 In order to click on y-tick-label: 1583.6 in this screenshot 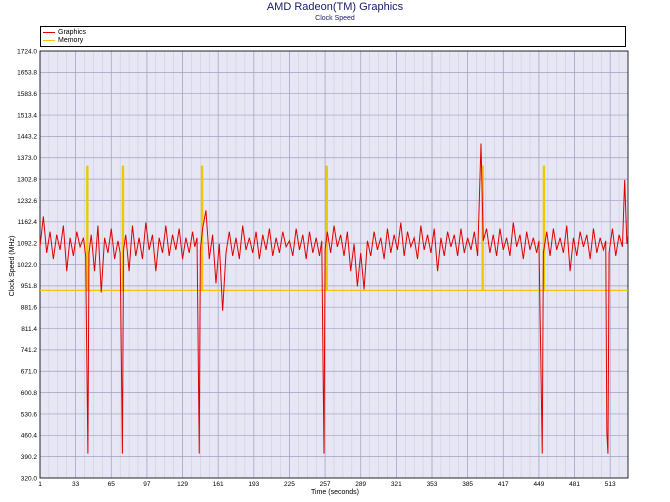, I will do `click(27, 94)`.